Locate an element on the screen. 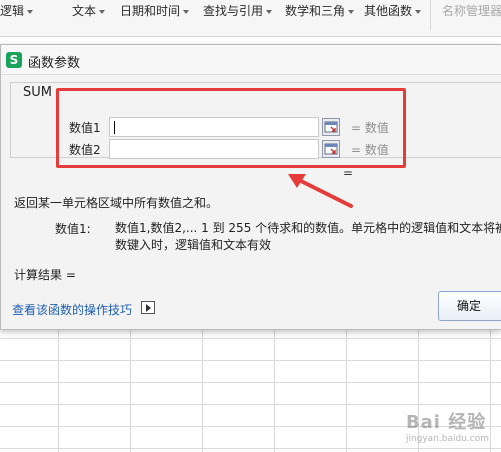 This screenshot has width=501, height=452. dialog-title: 函数参数 is located at coordinates (54, 63).